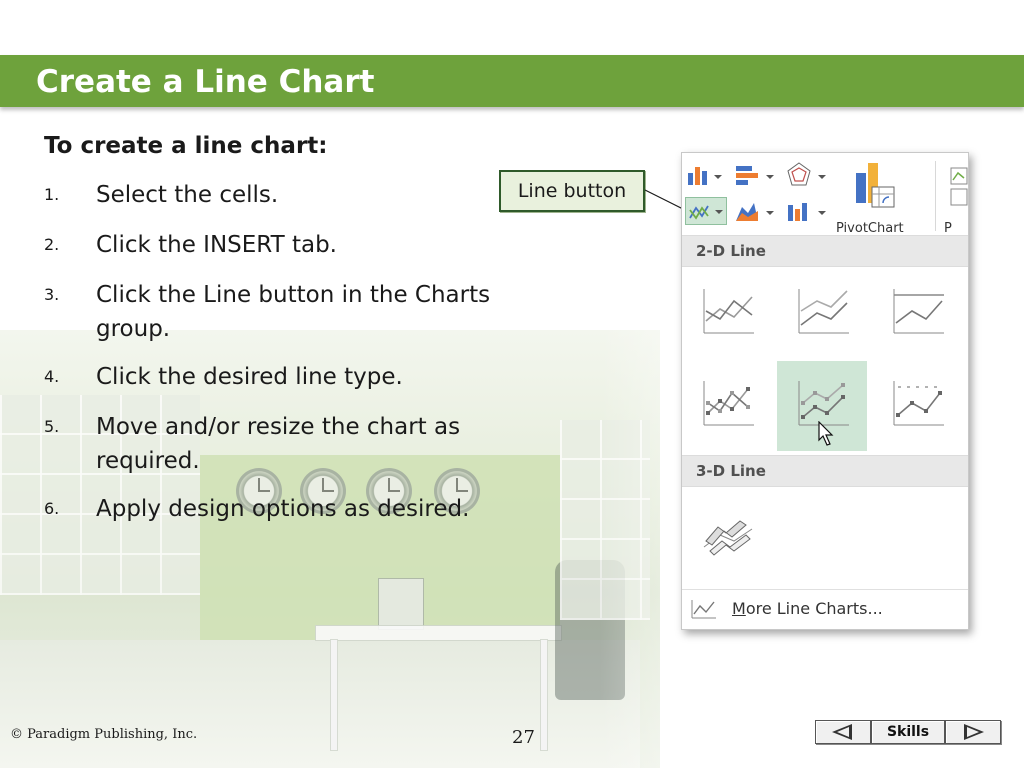 The width and height of the screenshot is (1024, 768). What do you see at coordinates (808, 175) in the screenshot?
I see `radar-chart-icon` at bounding box center [808, 175].